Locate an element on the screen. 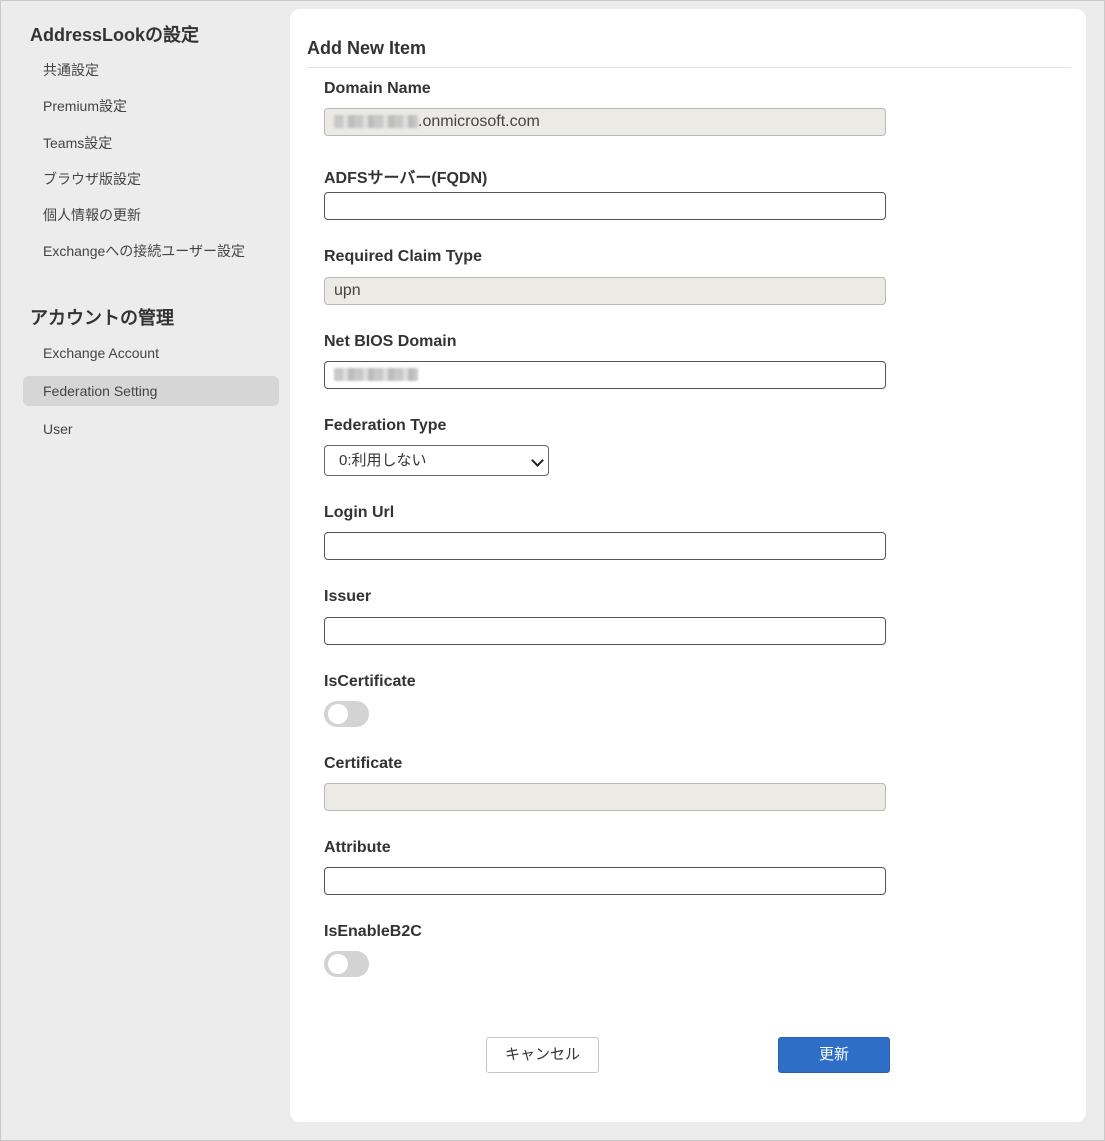 Image resolution: width=1105 pixels, height=1141 pixels. net-bios-domain-input is located at coordinates (605, 375).